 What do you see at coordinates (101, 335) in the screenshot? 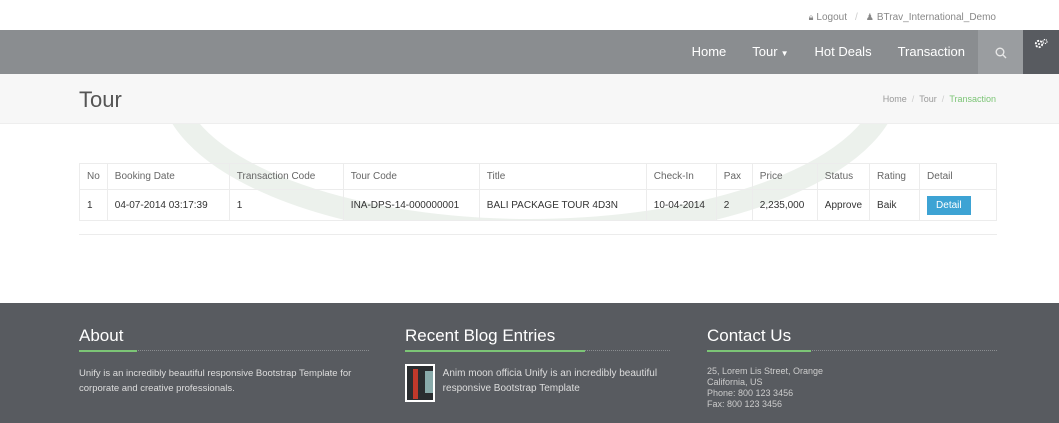
I see `footer-about-heading: About` at bounding box center [101, 335].